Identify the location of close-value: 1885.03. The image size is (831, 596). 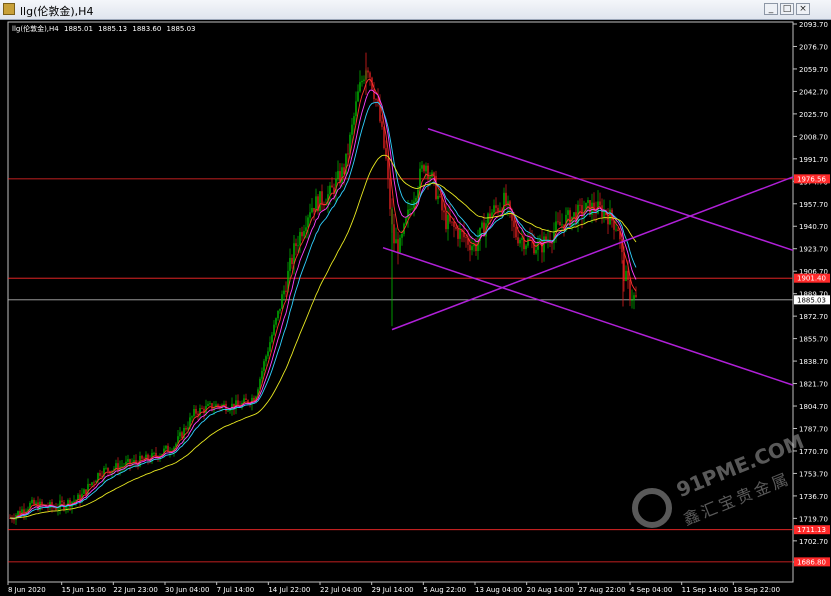
(181, 29).